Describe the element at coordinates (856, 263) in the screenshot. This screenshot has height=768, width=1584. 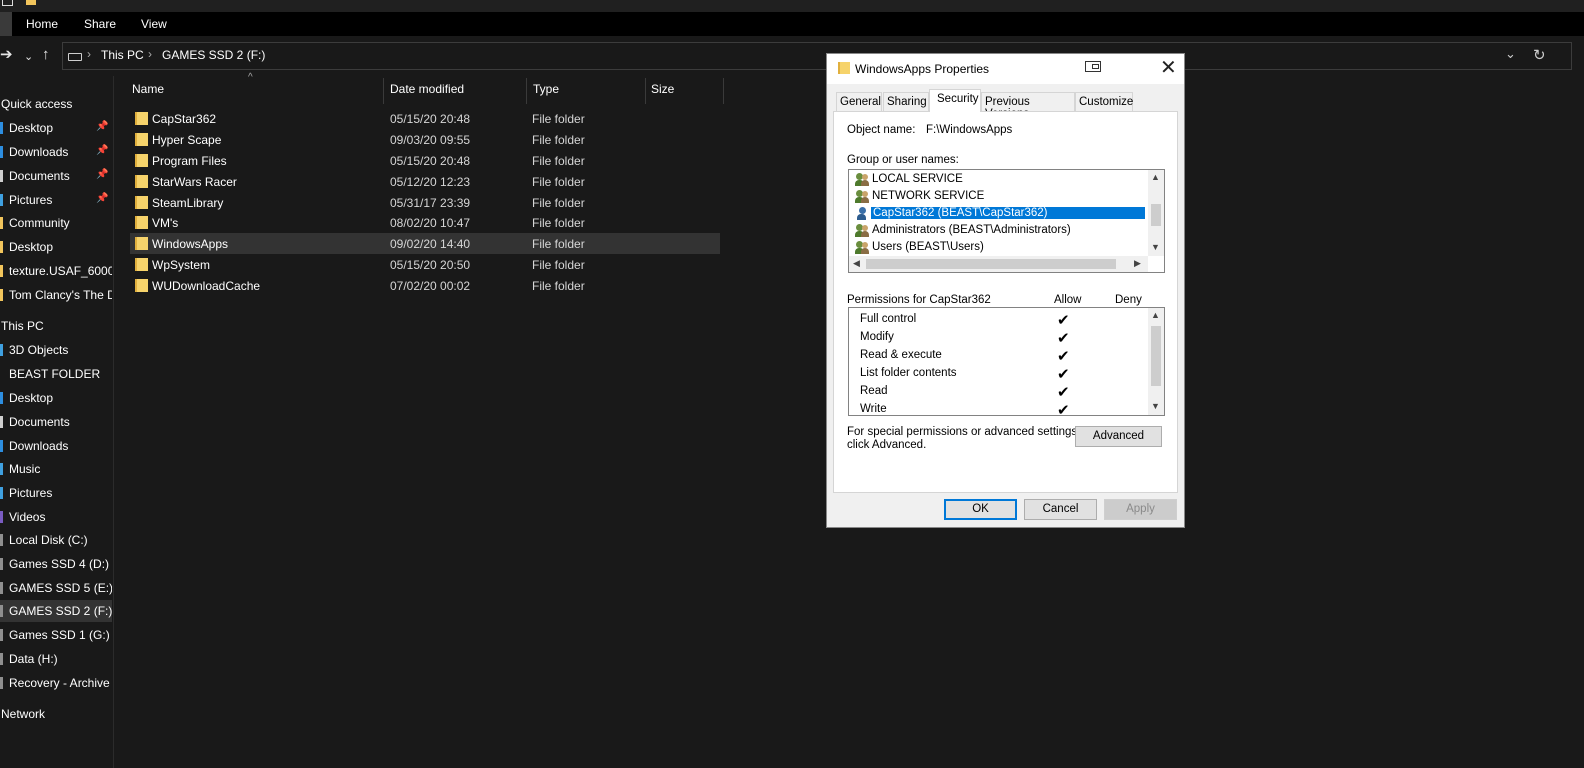
I see `scroll-left-icon: ◀` at that location.